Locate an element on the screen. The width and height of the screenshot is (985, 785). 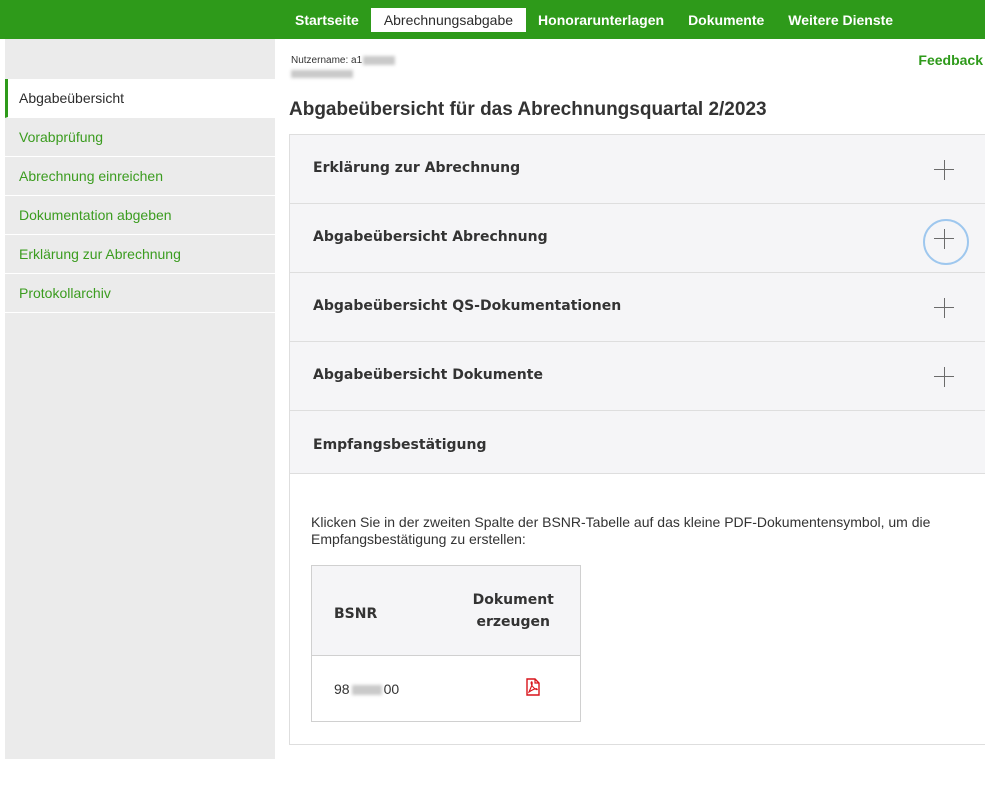
accordion-panel-dokumente: Abgabeübersicht Dokumente is located at coordinates (637, 375).